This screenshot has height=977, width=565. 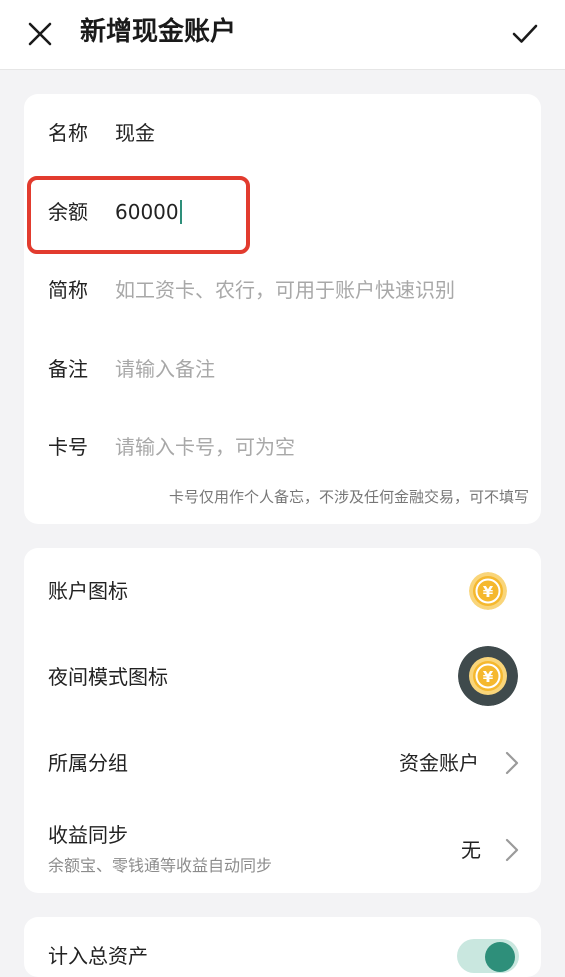 I want to click on account-icon-row: 账户图标 ¥, so click(x=282, y=591).